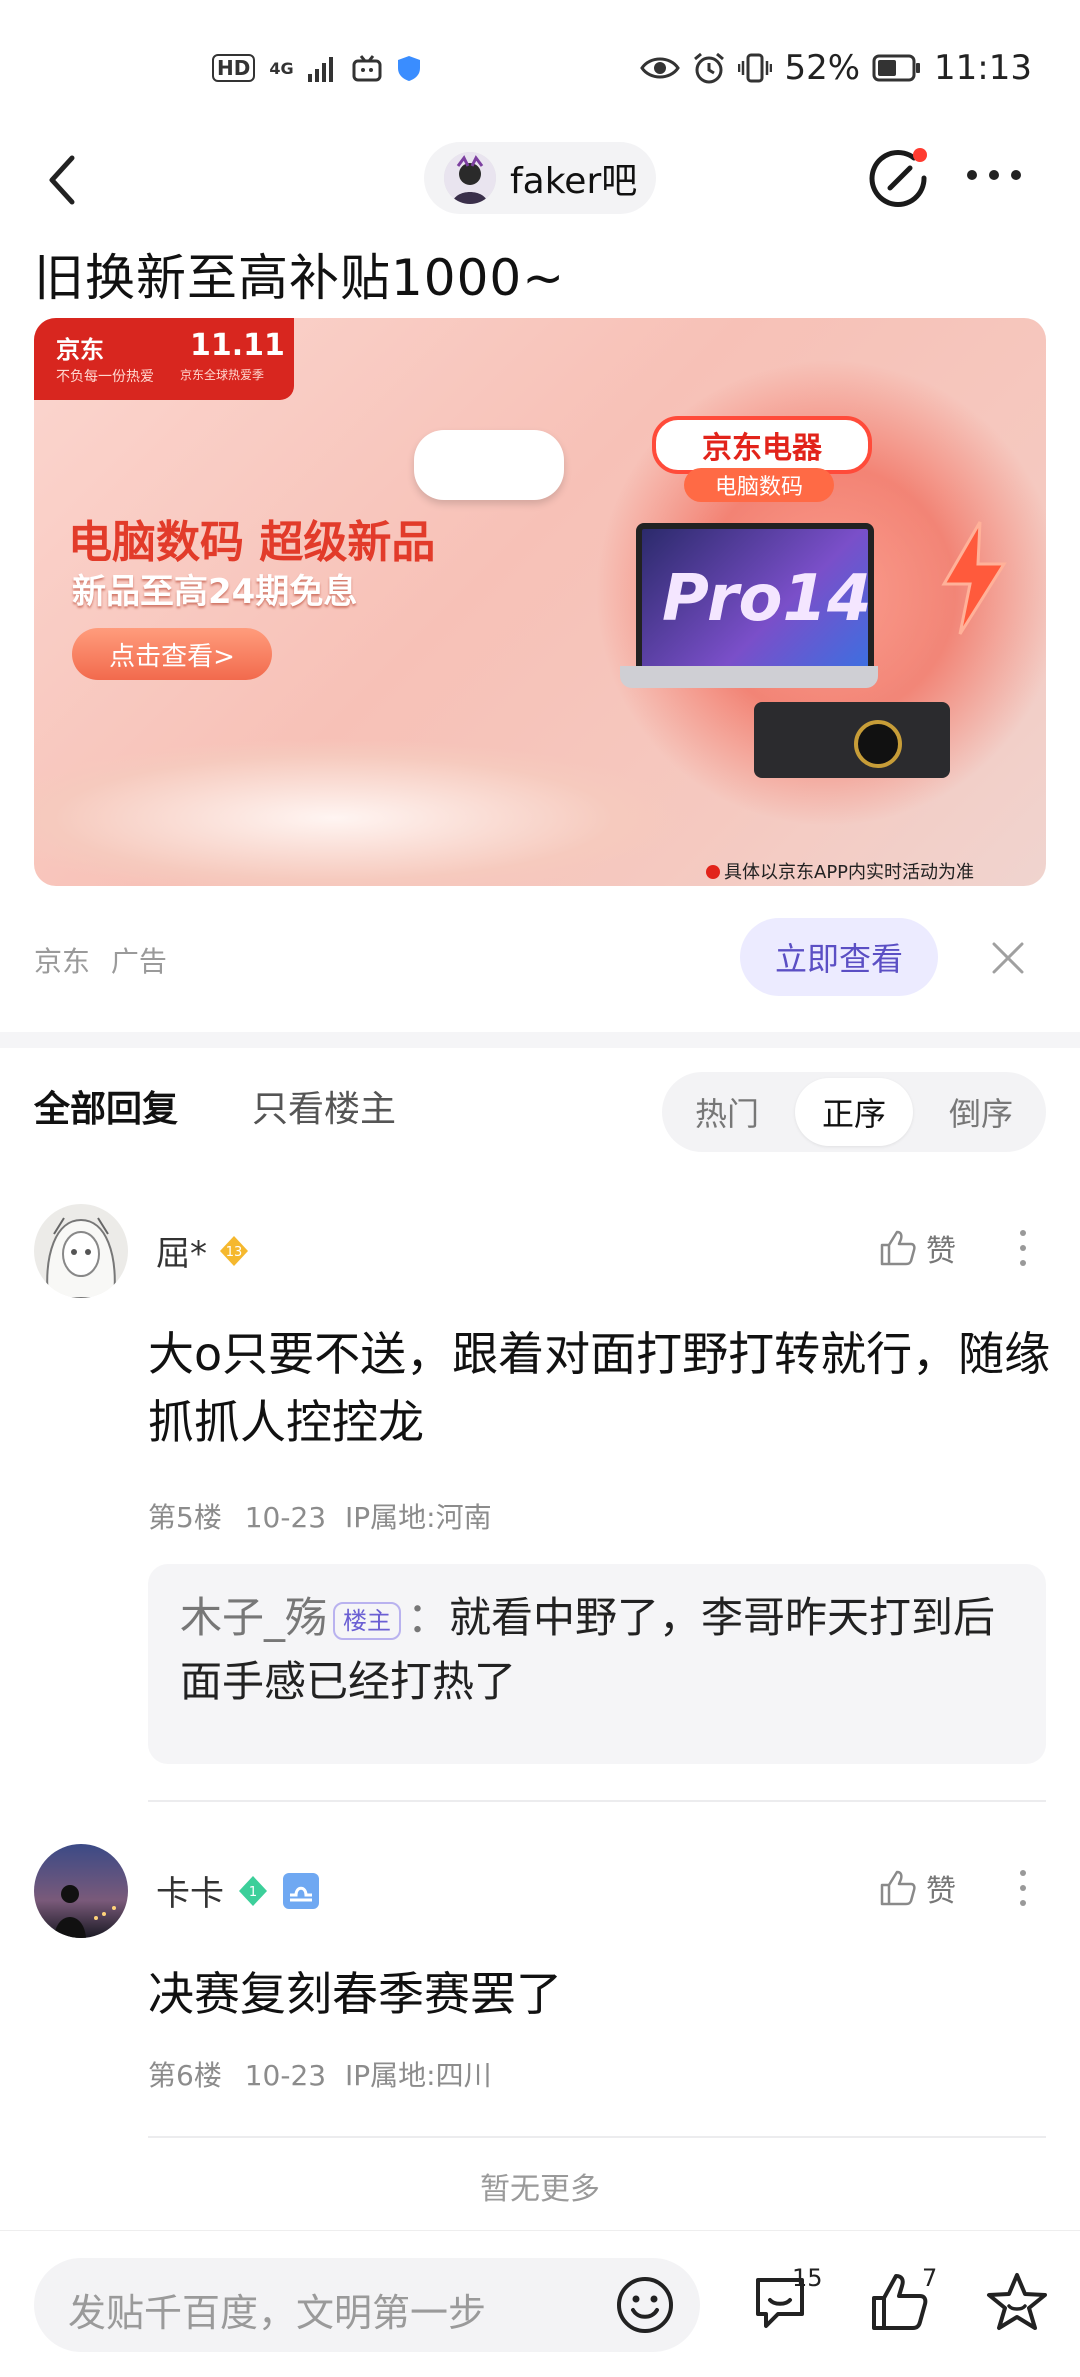 The height and width of the screenshot is (2377, 1080). I want to click on level-number: 1, so click(253, 1892).